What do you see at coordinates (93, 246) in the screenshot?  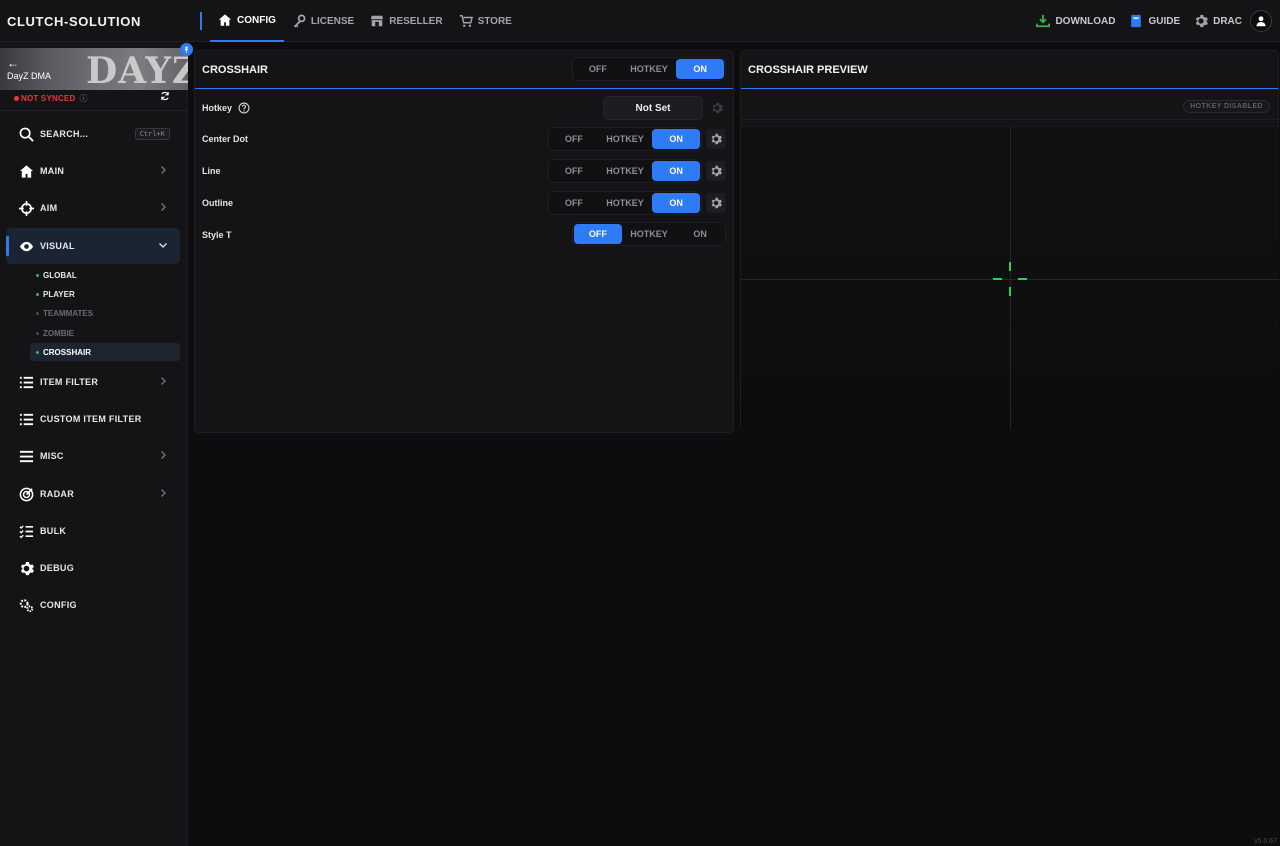 I see `sidebar-item-visual: VISUAL` at bounding box center [93, 246].